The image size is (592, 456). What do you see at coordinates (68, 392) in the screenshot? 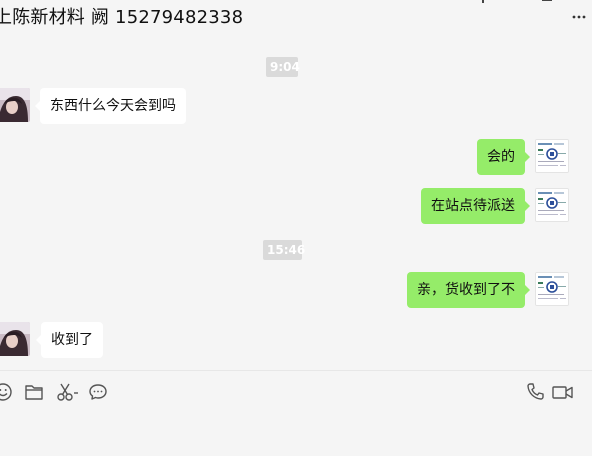
I see `screenshot-scissors-icon` at bounding box center [68, 392].